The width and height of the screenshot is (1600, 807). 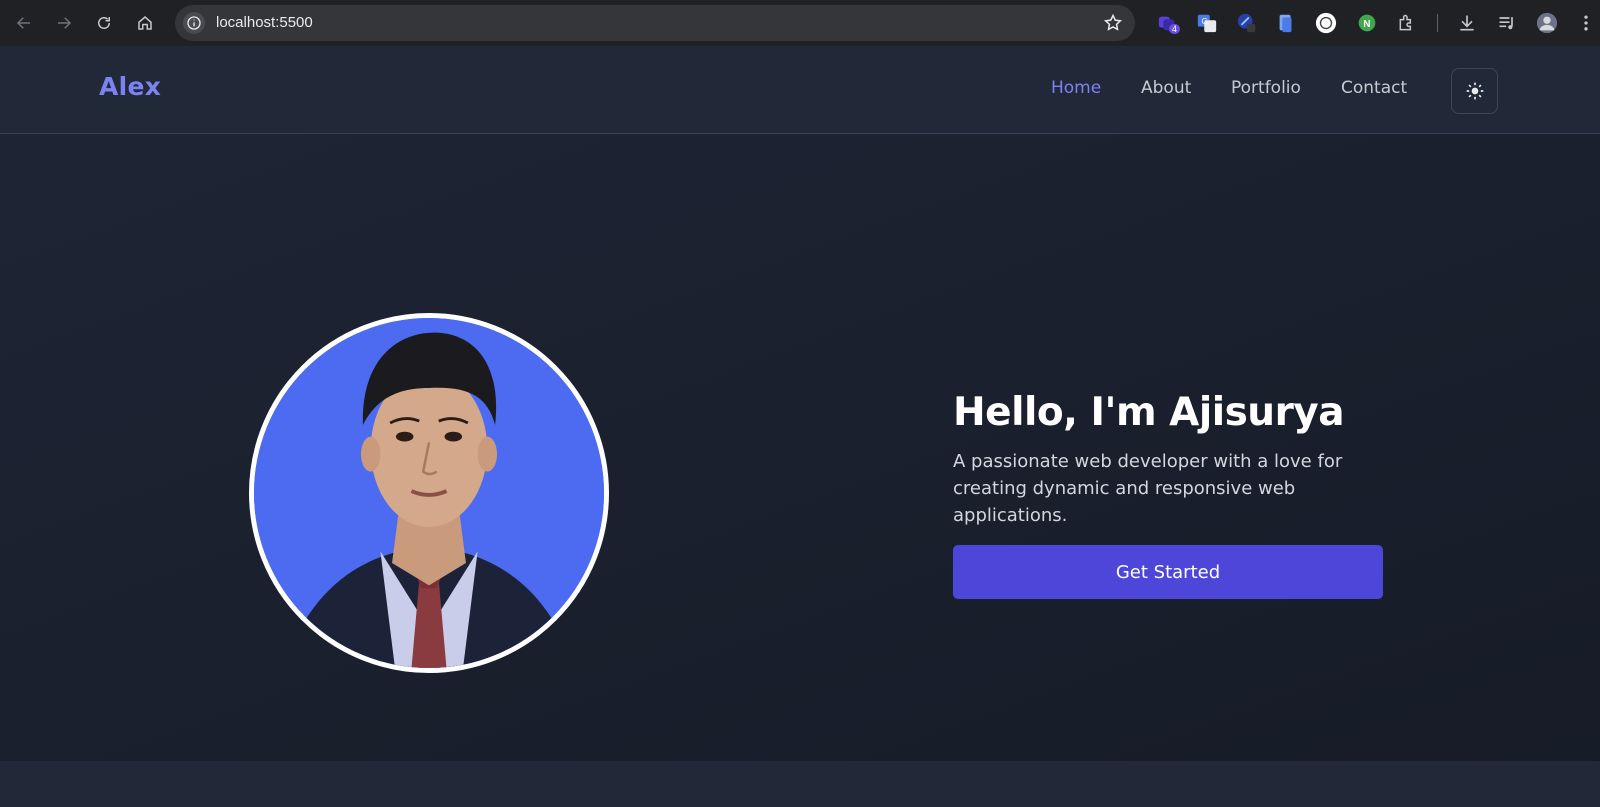 I want to click on bookmark-star-icon, so click(x=1113, y=23).